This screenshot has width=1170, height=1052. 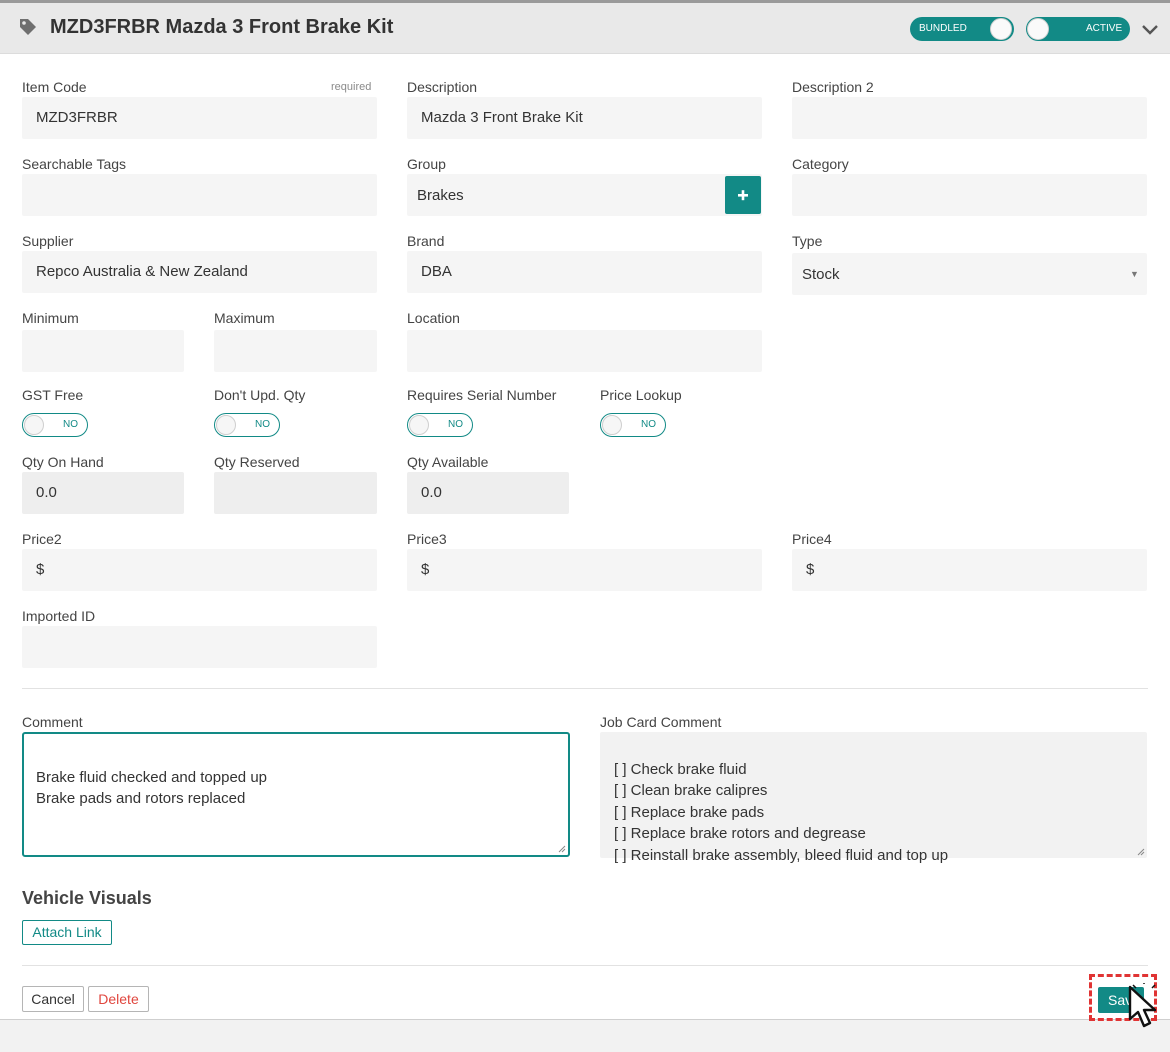 I want to click on description-input: Mazda 3 Front Brake Kit, so click(x=584, y=118).